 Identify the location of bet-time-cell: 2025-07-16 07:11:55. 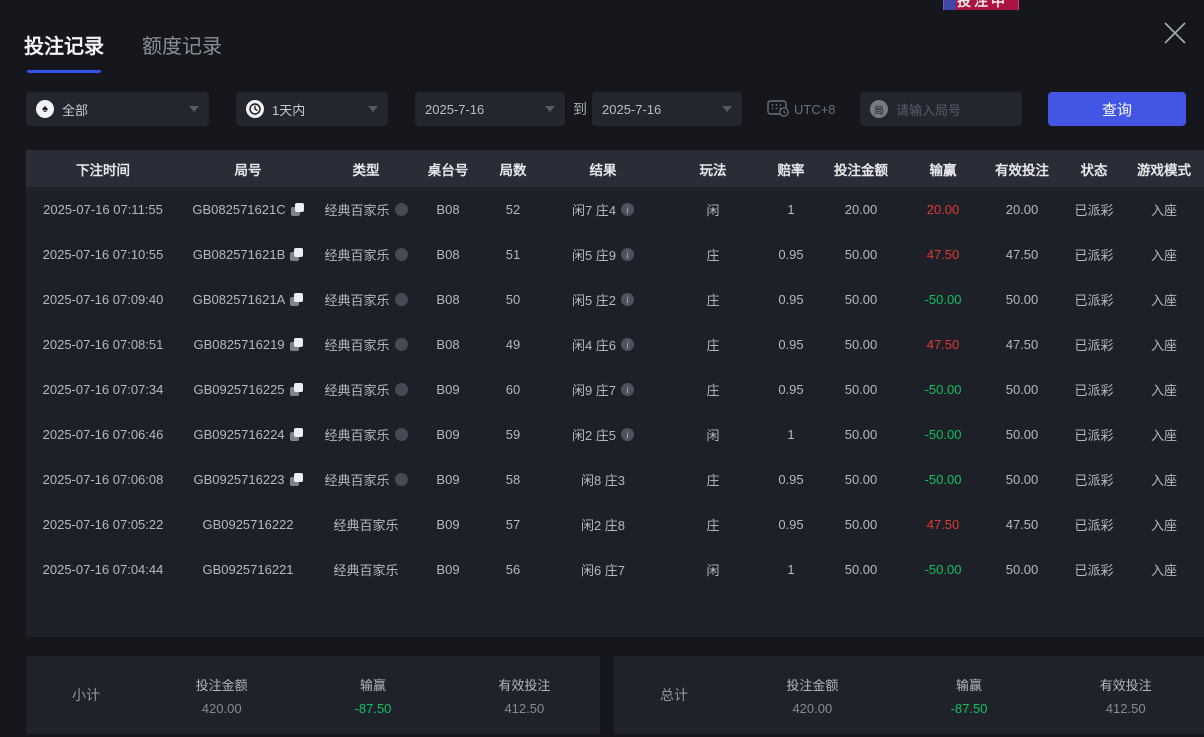
(103, 209).